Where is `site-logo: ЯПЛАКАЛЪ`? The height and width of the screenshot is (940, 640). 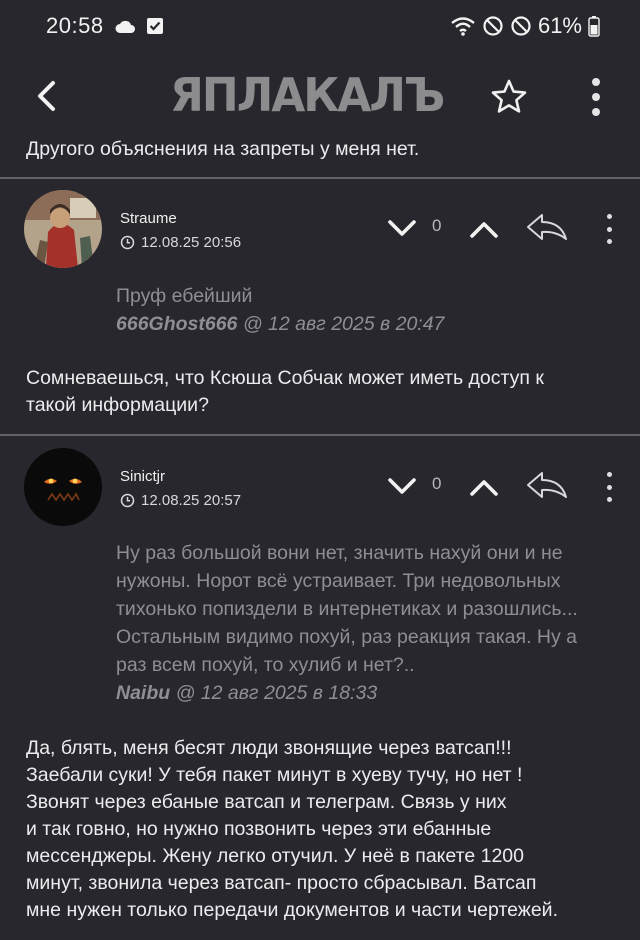 site-logo: ЯПЛАКАЛЪ is located at coordinates (320, 95).